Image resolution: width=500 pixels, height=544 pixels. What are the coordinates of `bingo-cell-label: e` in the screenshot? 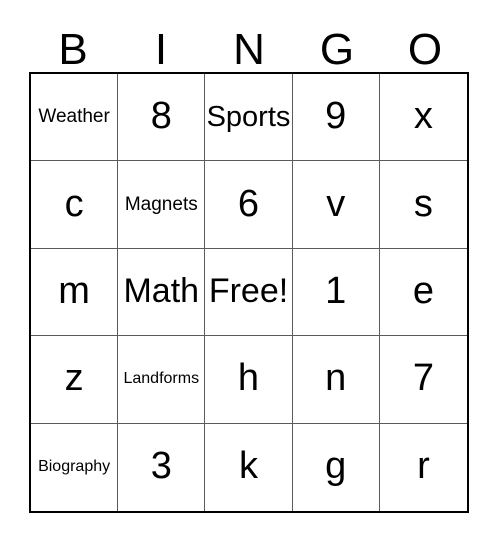 It's located at (423, 291).